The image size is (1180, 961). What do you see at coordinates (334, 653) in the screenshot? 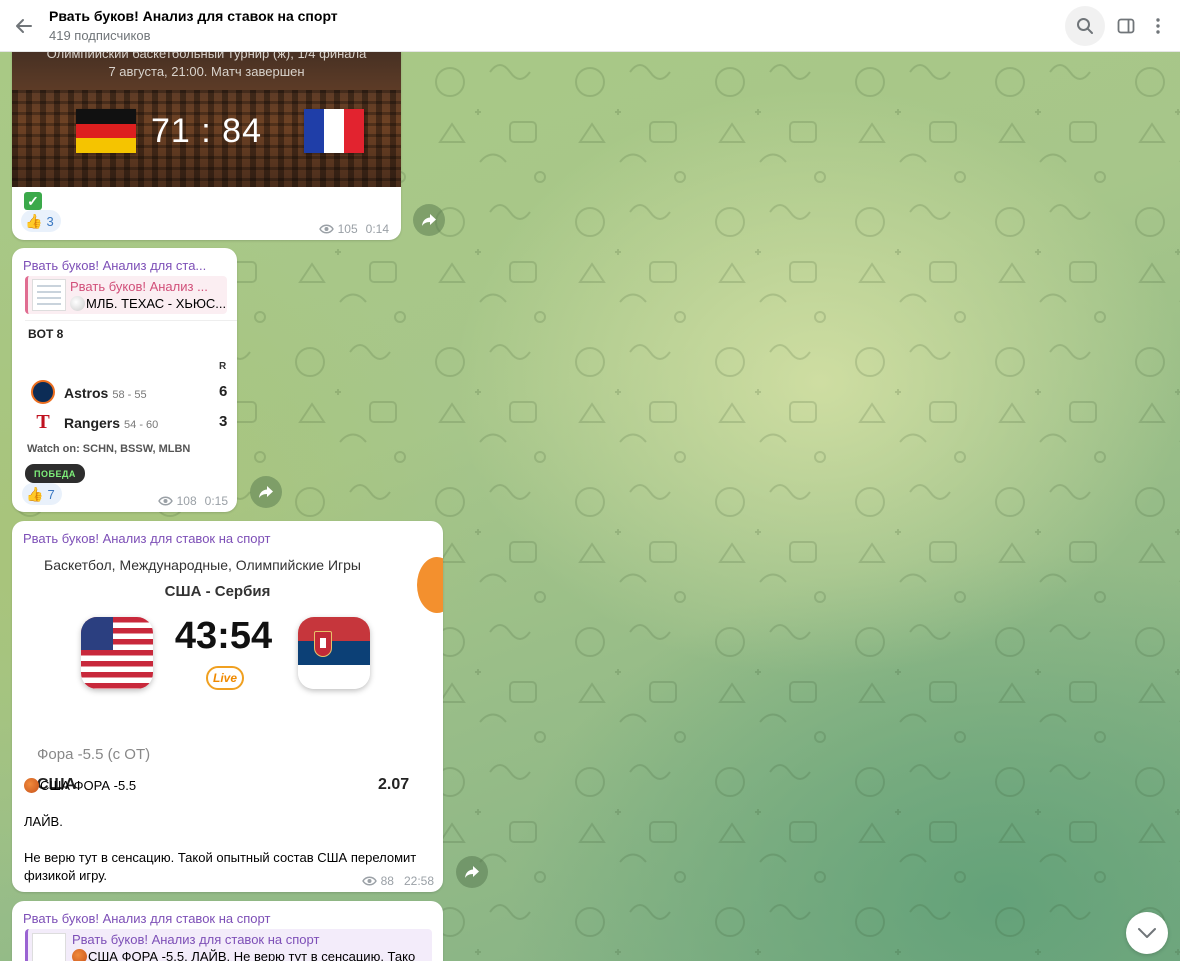
I see `serbia-flag-icon` at bounding box center [334, 653].